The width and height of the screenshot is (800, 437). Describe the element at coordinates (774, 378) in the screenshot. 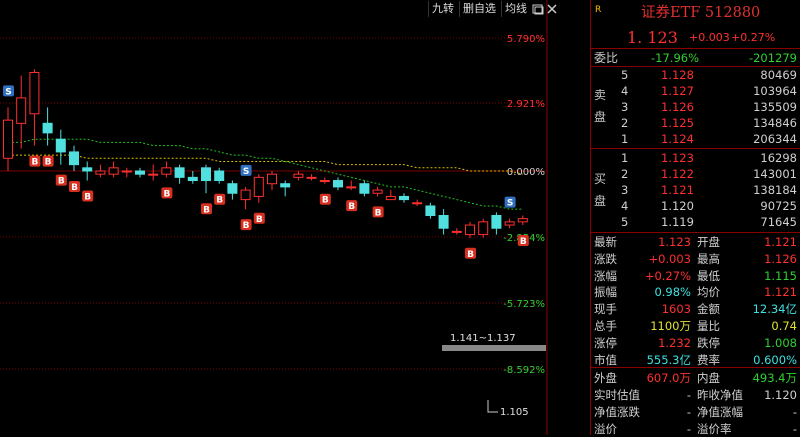

I see `stat-value: 493.4万` at that location.